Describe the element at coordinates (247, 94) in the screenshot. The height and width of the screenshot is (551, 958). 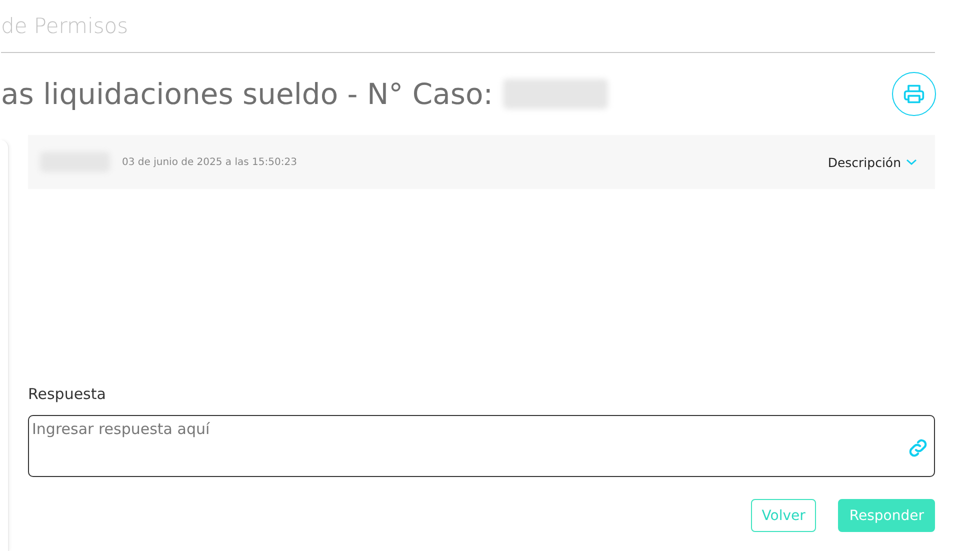
I see `page-title: as liquidaciones sueldo - N° Caso:` at that location.